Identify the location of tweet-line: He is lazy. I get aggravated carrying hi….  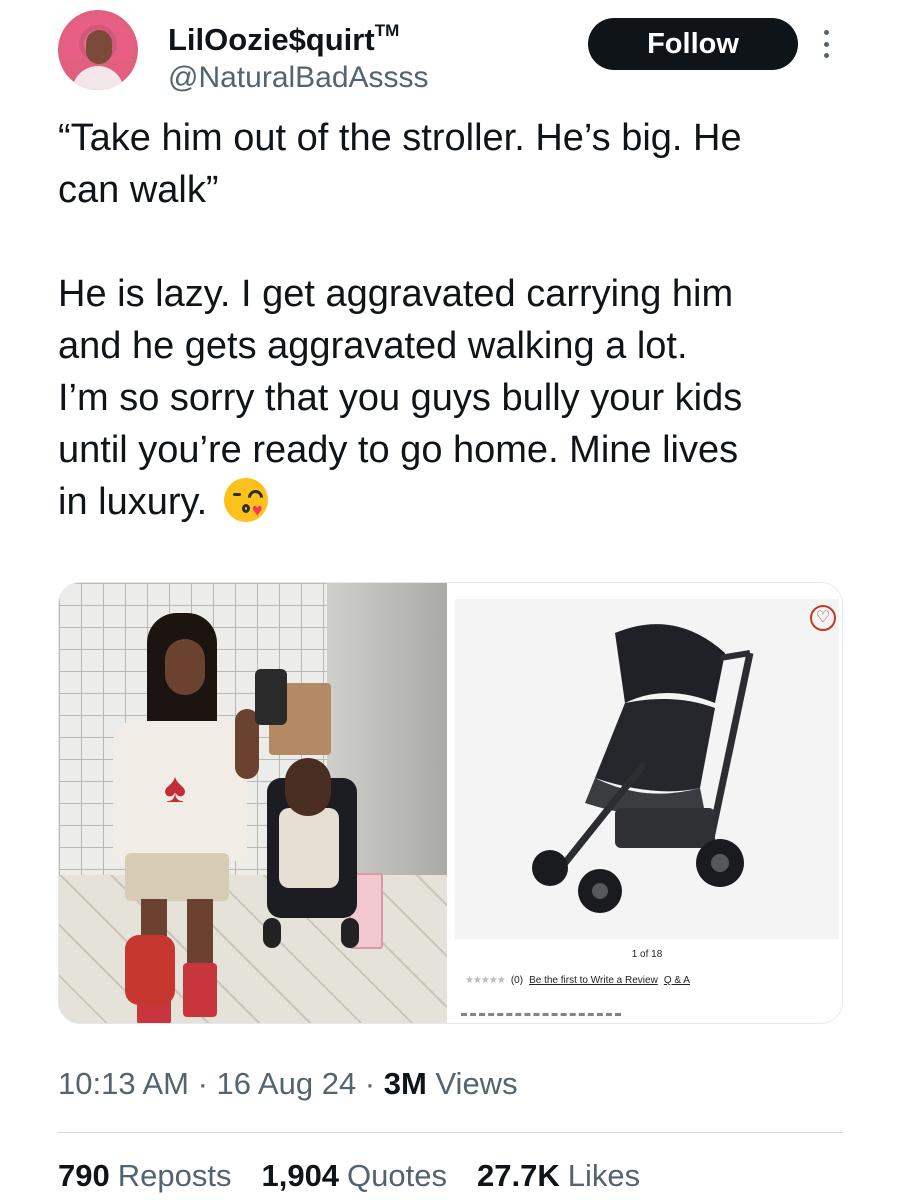
(396, 294).